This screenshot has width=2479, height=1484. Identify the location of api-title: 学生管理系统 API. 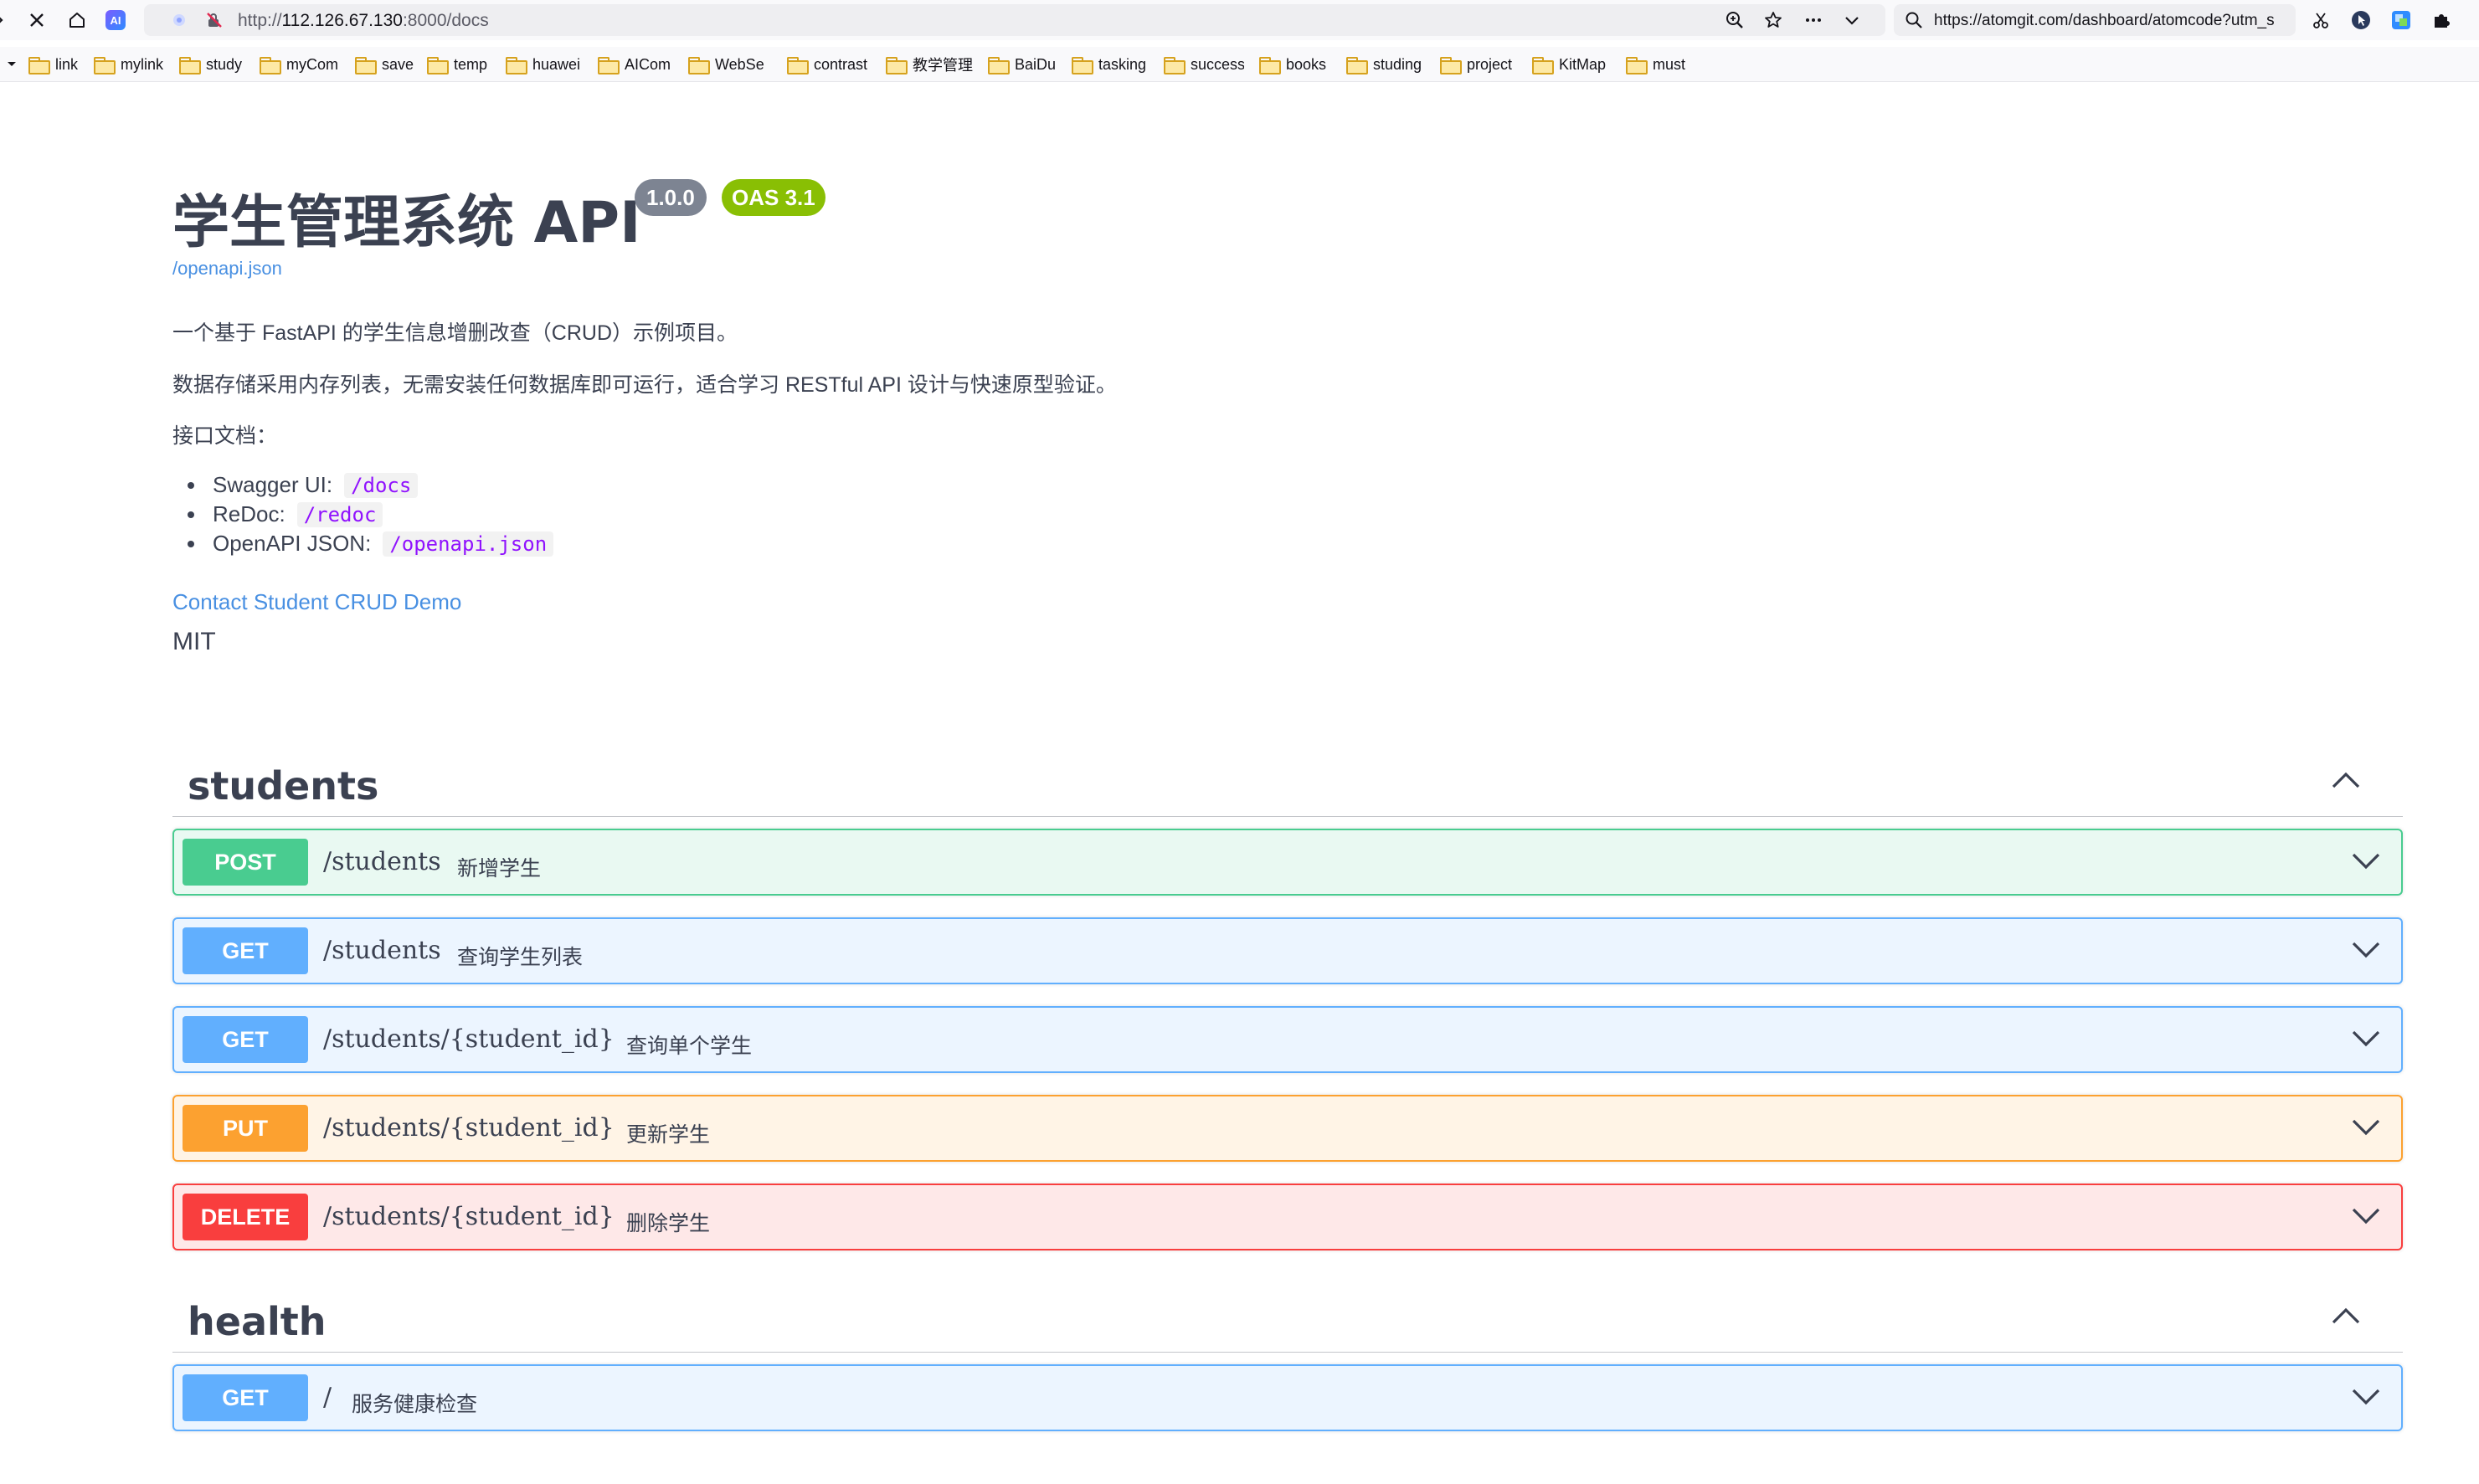
(406, 223).